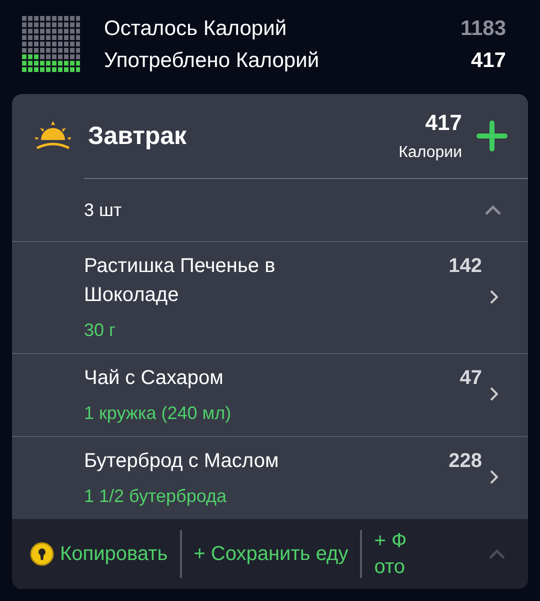 This screenshot has width=540, height=601. I want to click on food-portion: 30 г, so click(100, 330).